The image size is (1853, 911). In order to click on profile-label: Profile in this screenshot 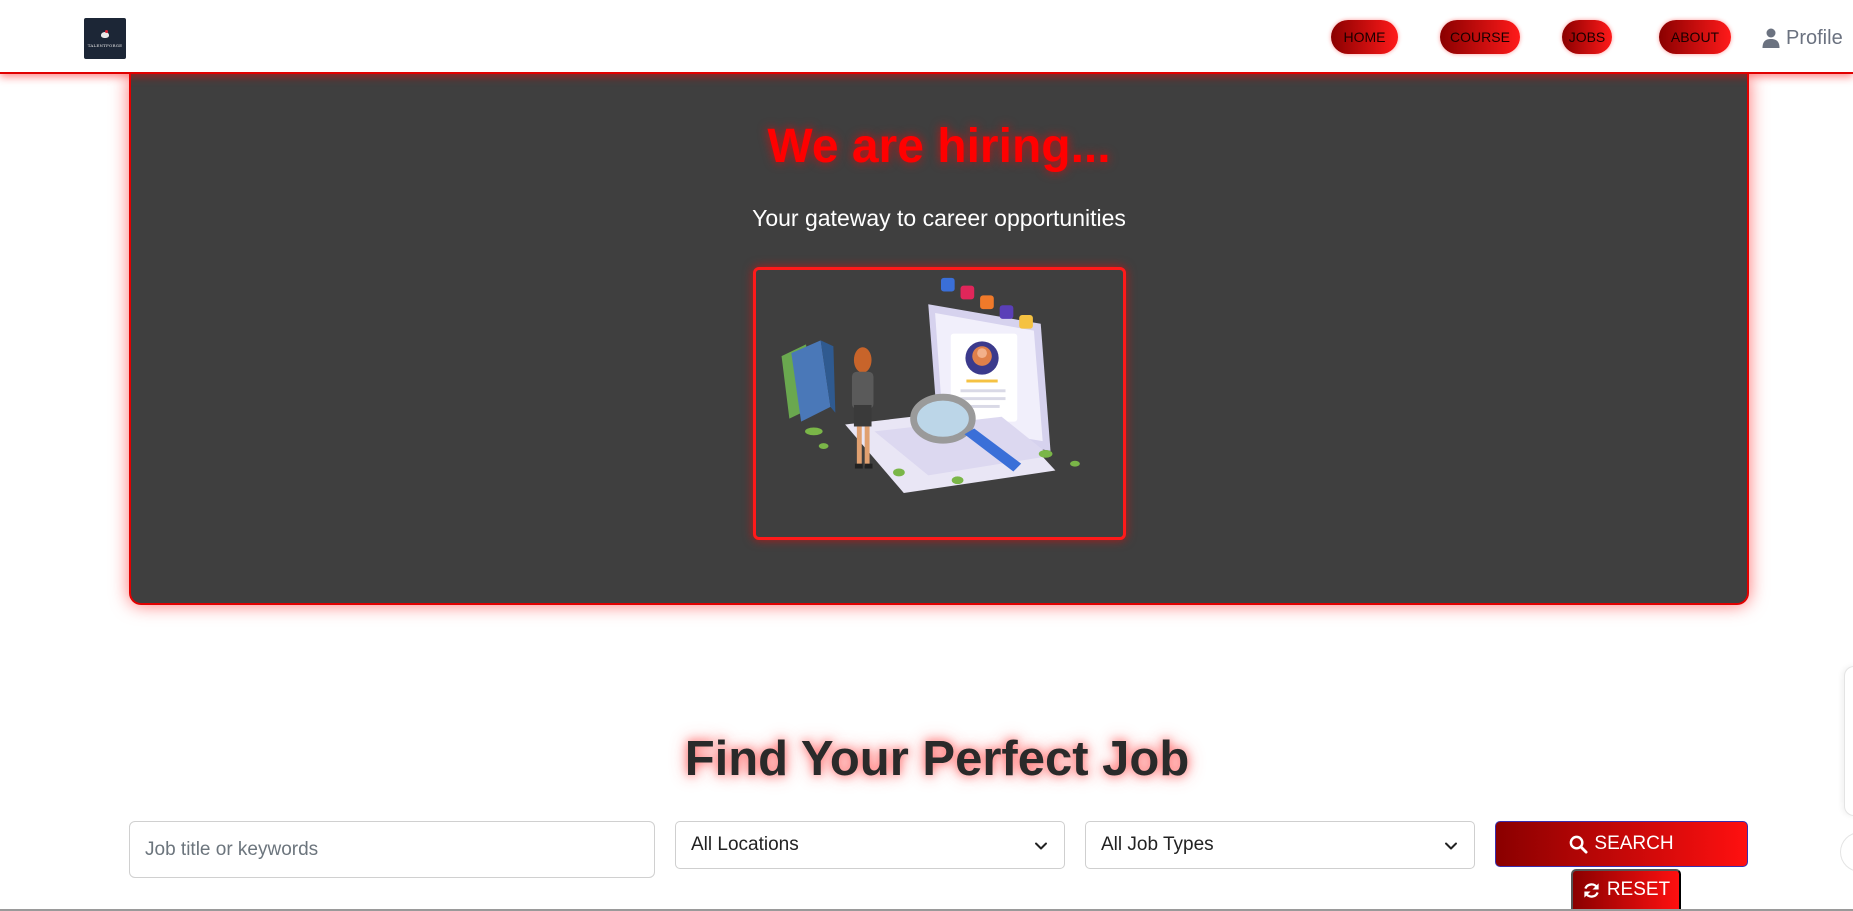, I will do `click(1814, 37)`.